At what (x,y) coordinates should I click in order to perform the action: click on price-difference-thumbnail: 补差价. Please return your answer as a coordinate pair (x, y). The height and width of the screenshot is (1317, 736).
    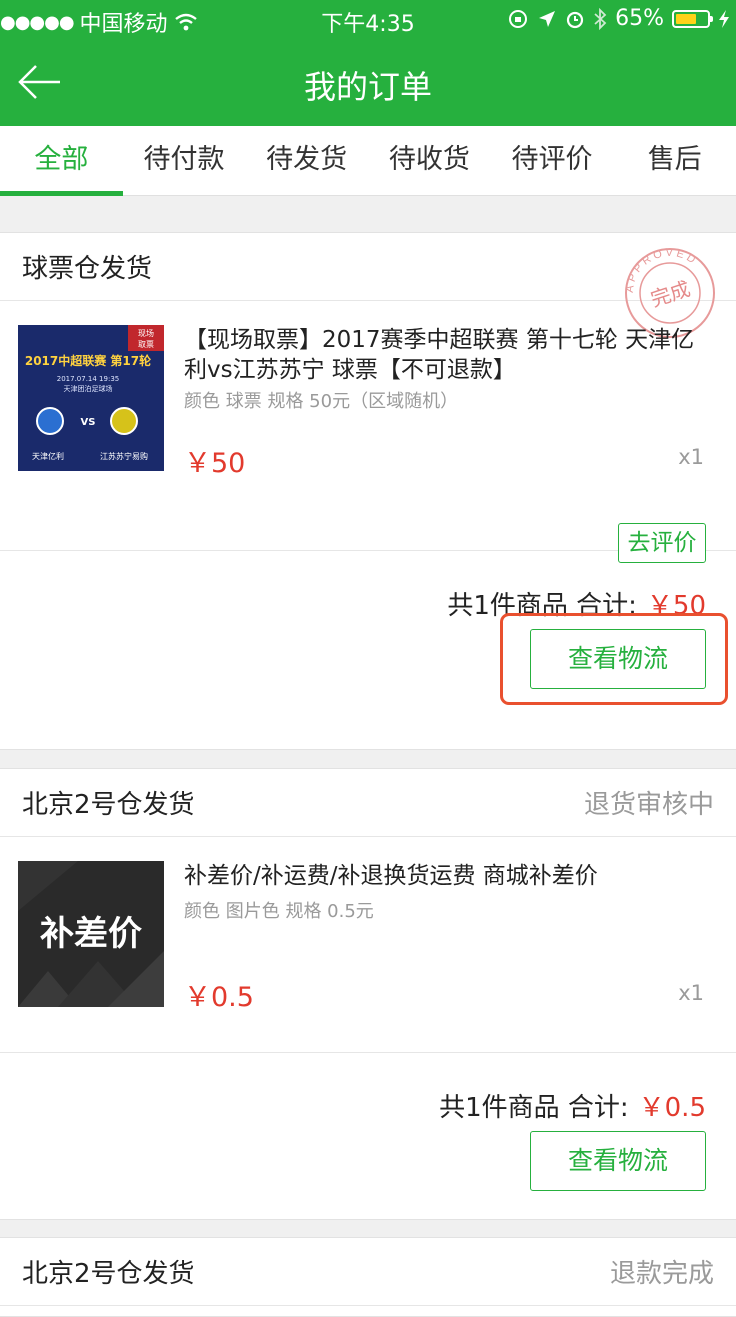
    Looking at the image, I should click on (91, 934).